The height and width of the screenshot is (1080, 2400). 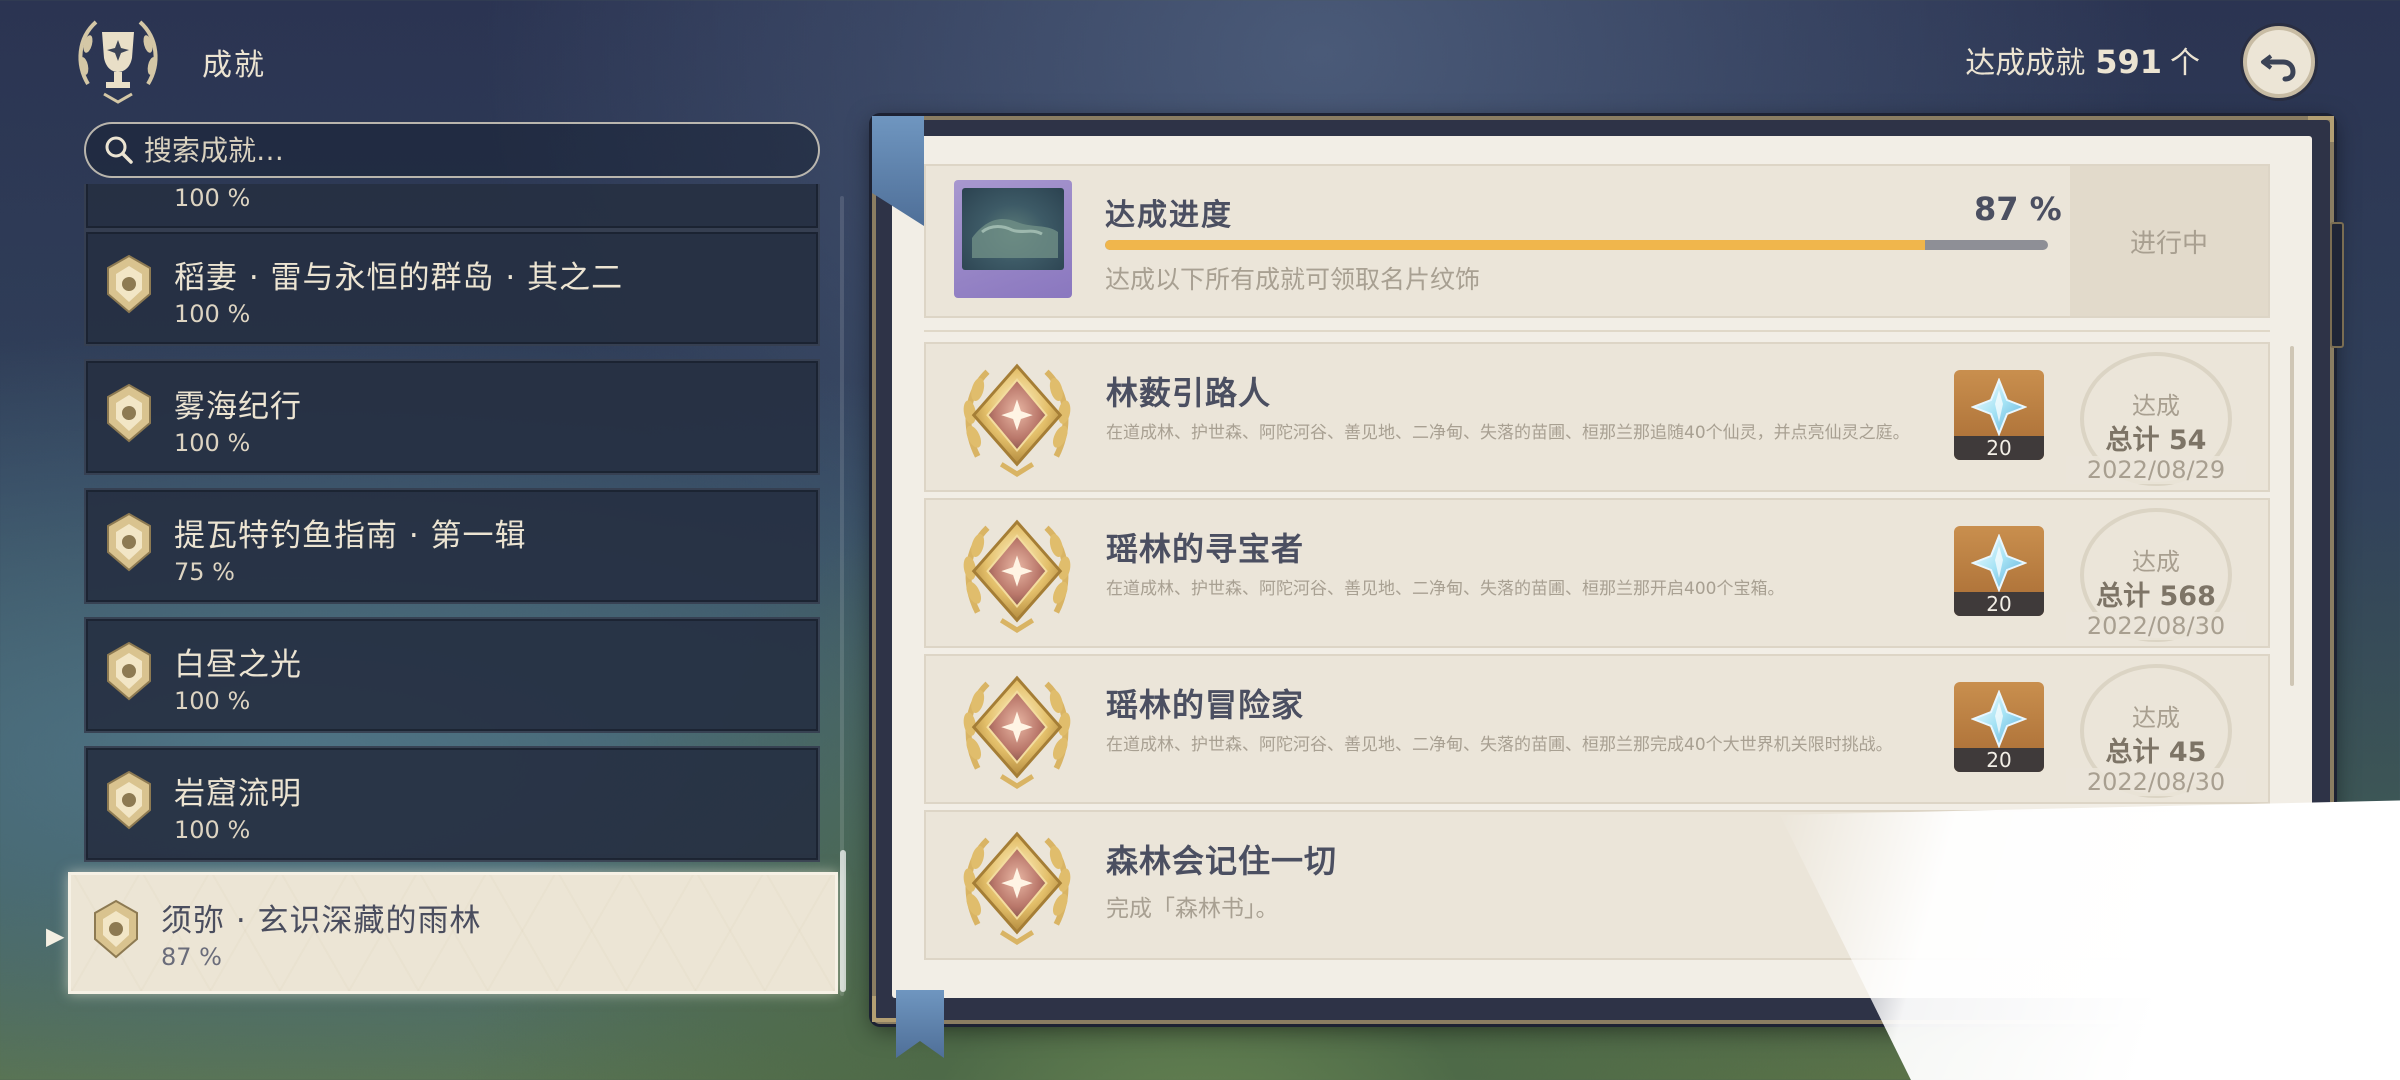 What do you see at coordinates (452, 675) in the screenshot?
I see `category-item: 白昼之光 100 %` at bounding box center [452, 675].